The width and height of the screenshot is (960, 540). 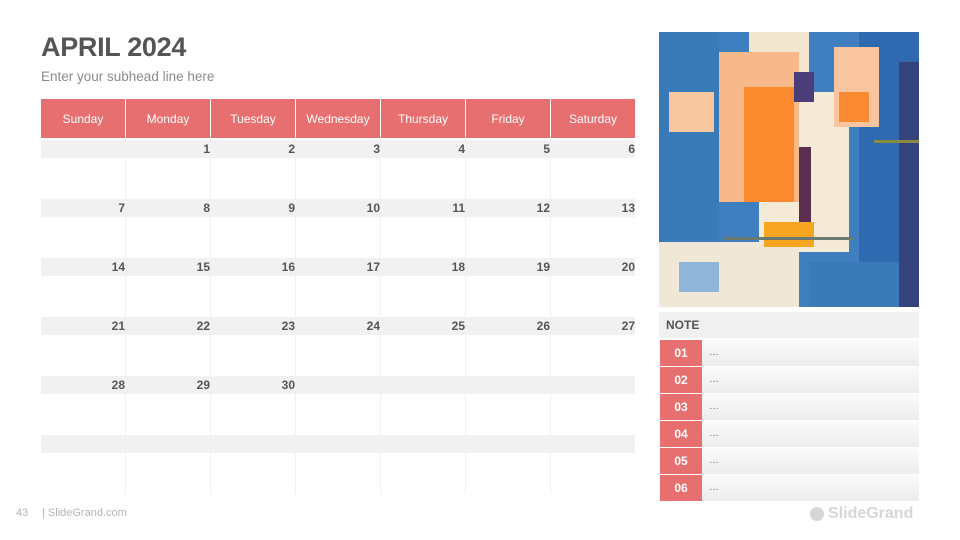 What do you see at coordinates (543, 326) in the screenshot?
I see `day-number: 26` at bounding box center [543, 326].